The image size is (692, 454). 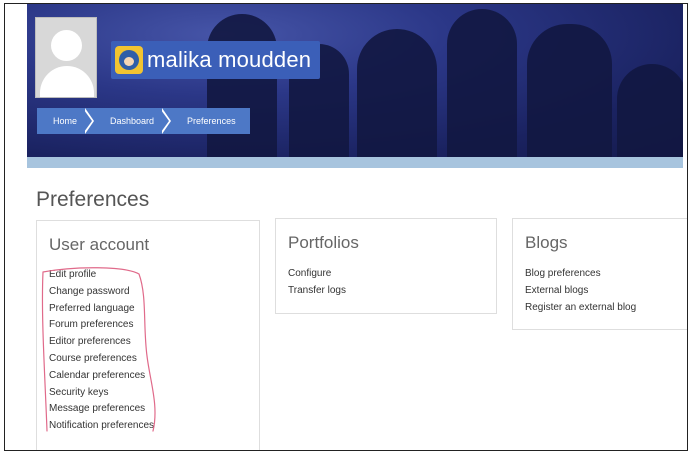 What do you see at coordinates (101, 292) in the screenshot?
I see `link-change-password: Change password` at bounding box center [101, 292].